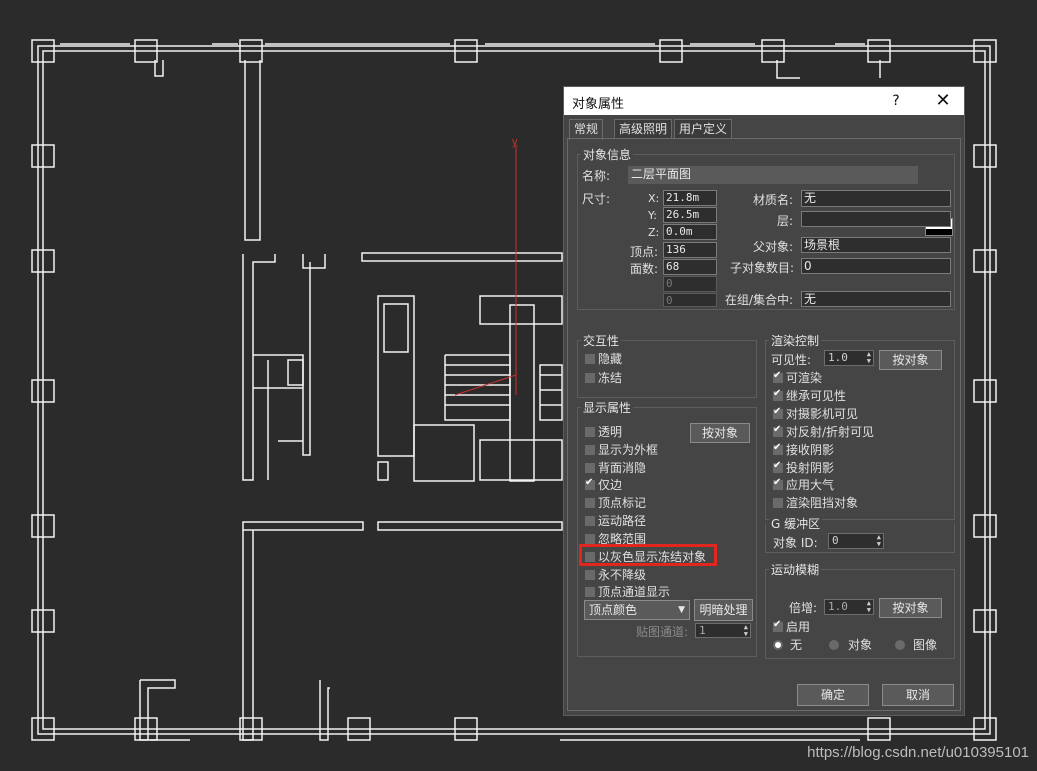 The image size is (1037, 771). Describe the element at coordinates (778, 448) in the screenshot. I see `receive-shadows-checkbox` at that location.